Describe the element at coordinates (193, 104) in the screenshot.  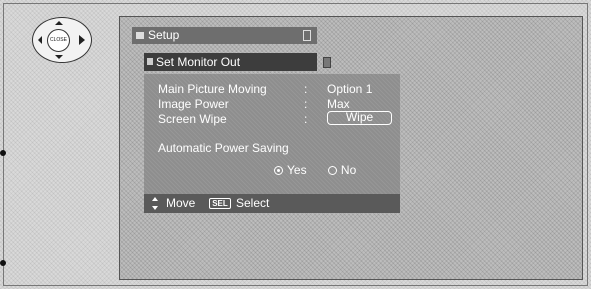
I see `setting-label: Image Power` at that location.